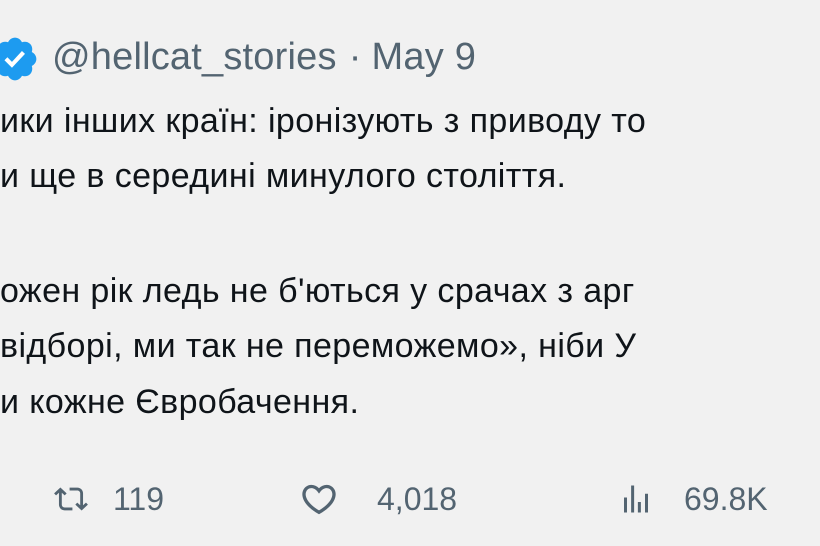  Describe the element at coordinates (139, 498) in the screenshot. I see `retweet-count: 119` at that location.